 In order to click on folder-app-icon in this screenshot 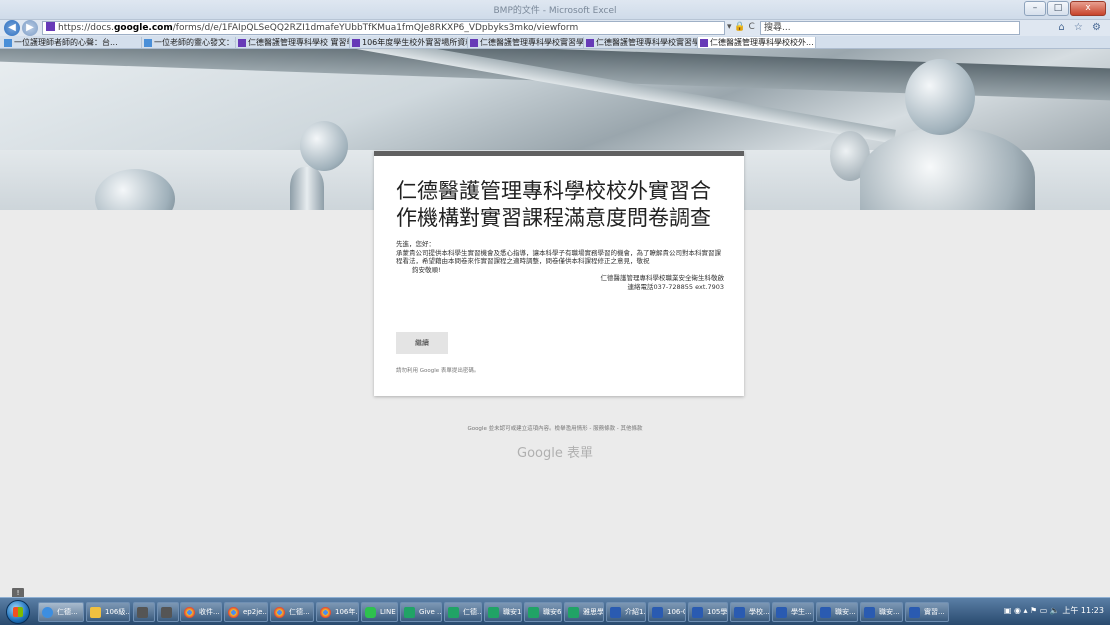, I will do `click(95, 612)`.